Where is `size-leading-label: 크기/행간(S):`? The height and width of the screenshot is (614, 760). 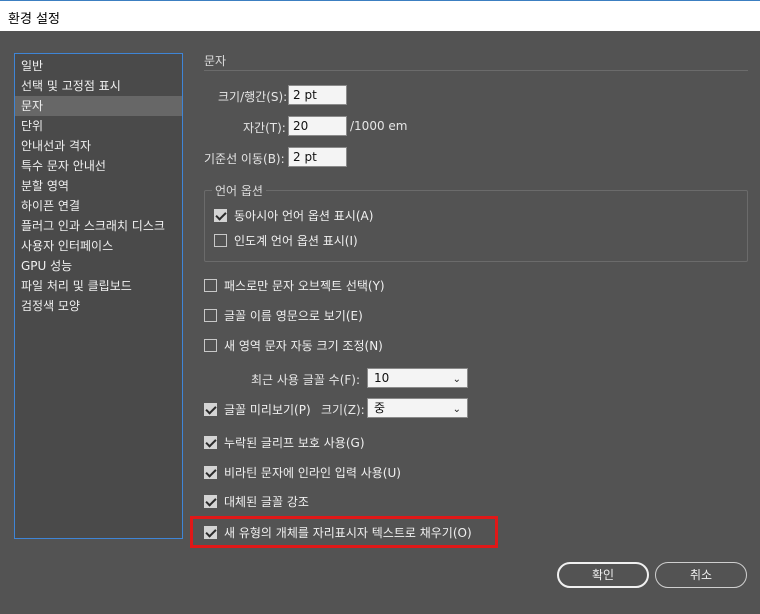 size-leading-label: 크기/행간(S): is located at coordinates (253, 97).